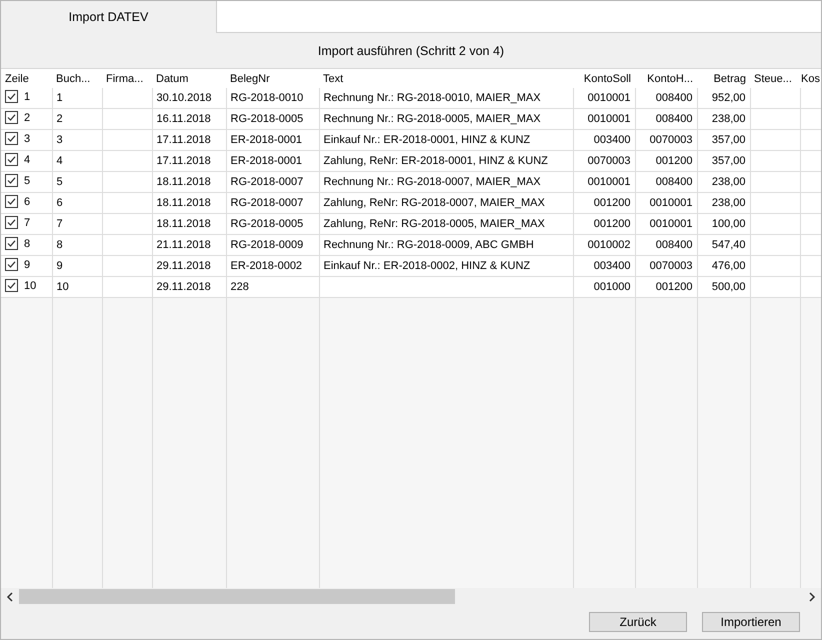 Image resolution: width=822 pixels, height=640 pixels. I want to click on table-cell: 476,00, so click(729, 266).